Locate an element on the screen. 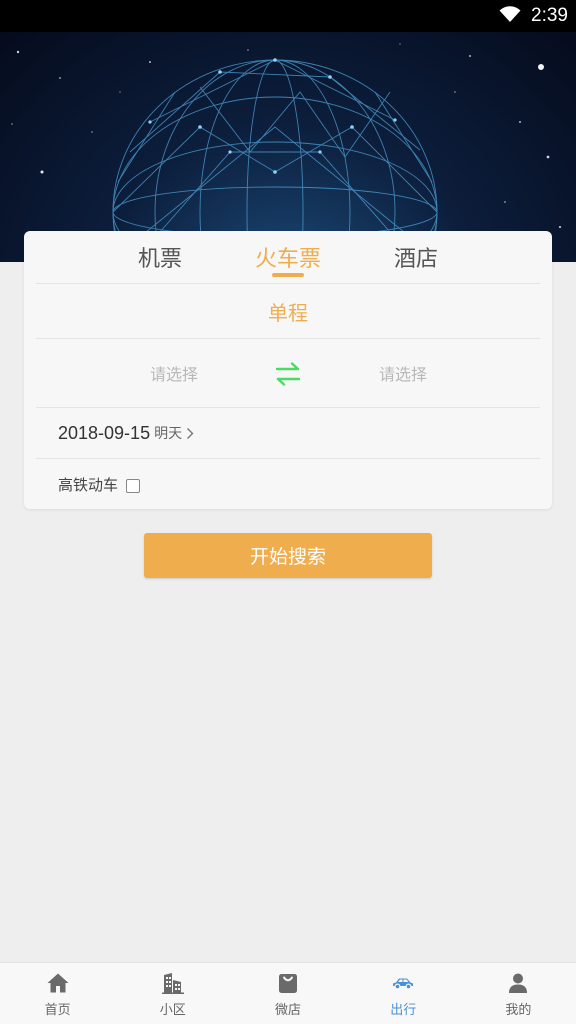  from-station-select: 请选择 is located at coordinates (174, 373).